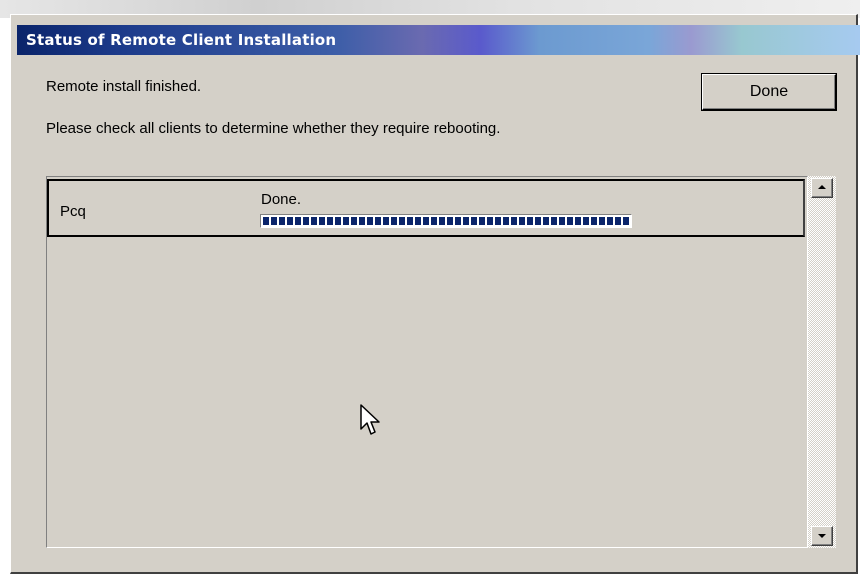 This screenshot has width=860, height=576. I want to click on finished-message: Remote install finished., so click(124, 86).